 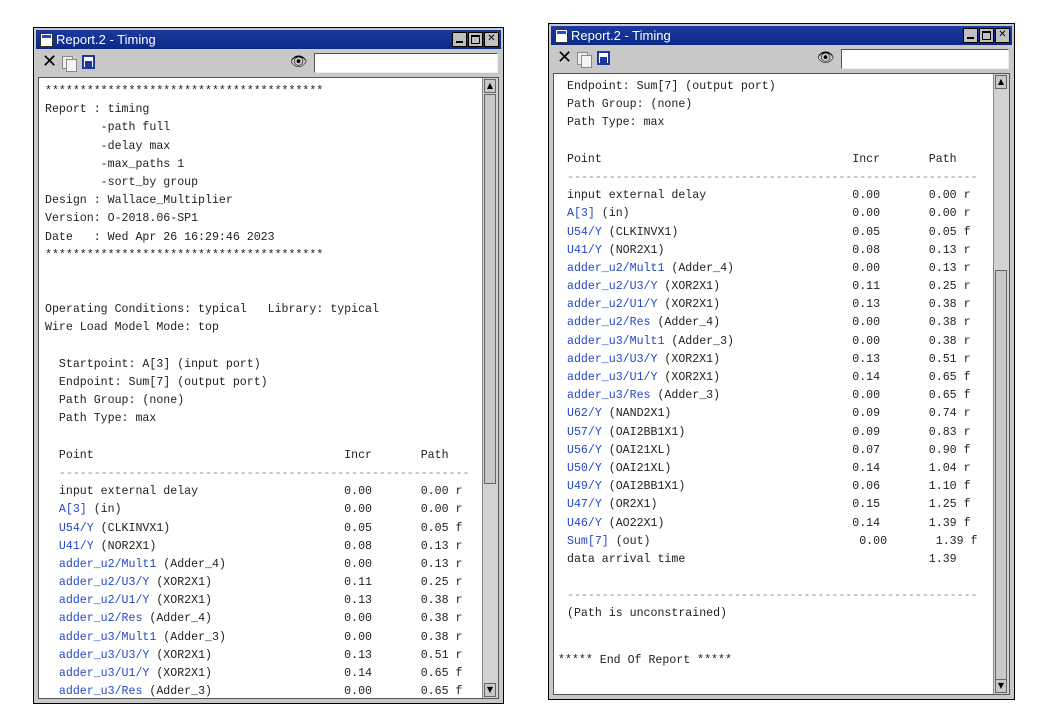 I want to click on report-line: data arrival time 1.39, so click(x=762, y=559).